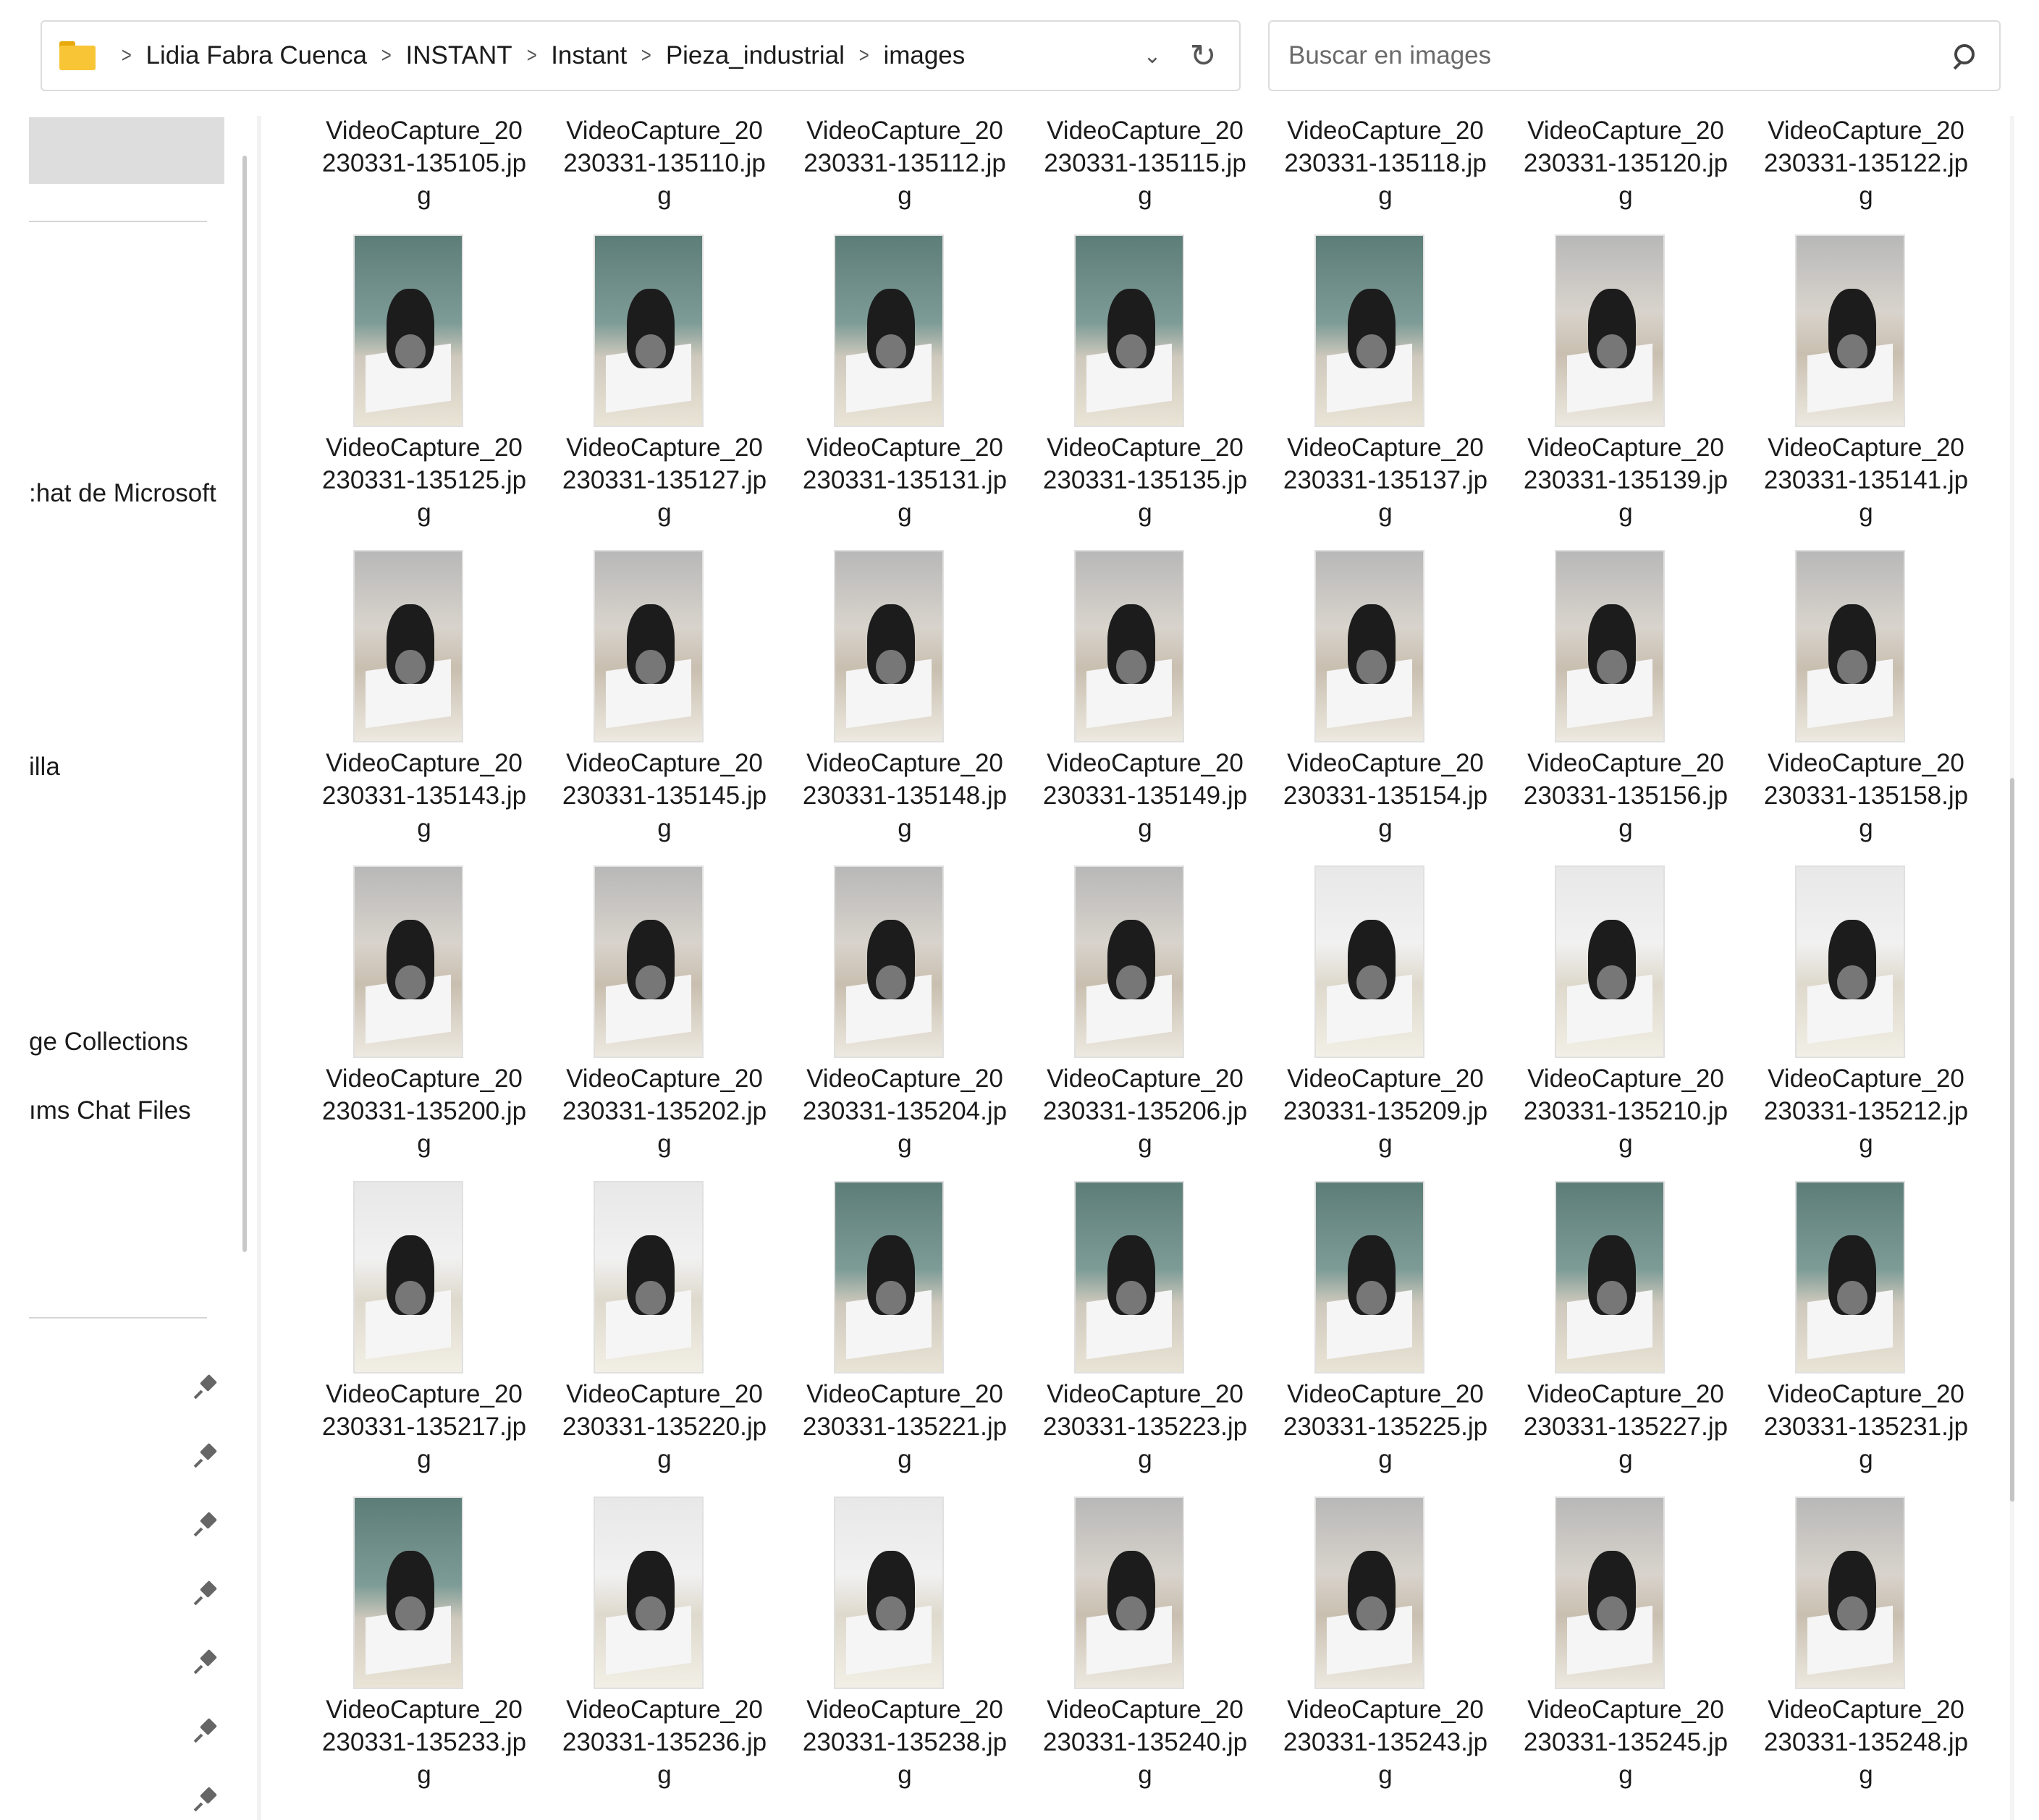  What do you see at coordinates (1203, 56) in the screenshot?
I see `refresh-icon: ↻` at bounding box center [1203, 56].